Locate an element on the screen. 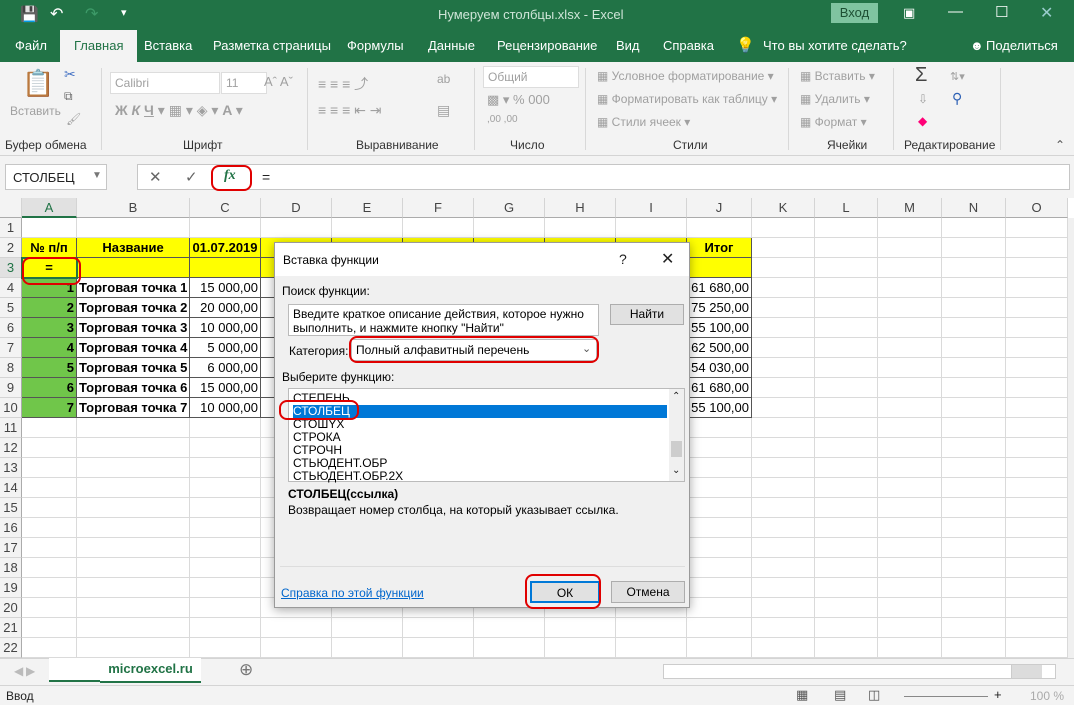 This screenshot has width=1074, height=705. scroll-down-icon: ⌄ is located at coordinates (676, 470).